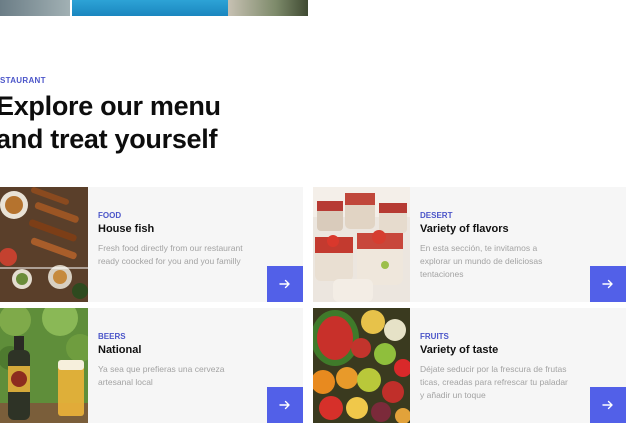 The image size is (626, 423). Describe the element at coordinates (126, 229) in the screenshot. I see `card-title: House fish` at that location.